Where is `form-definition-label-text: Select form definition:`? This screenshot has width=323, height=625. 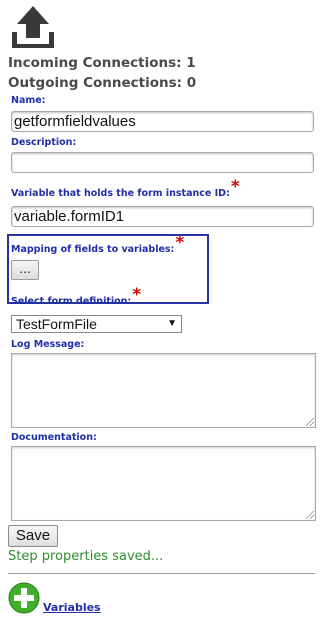
form-definition-label-text: Select form definition: is located at coordinates (71, 301).